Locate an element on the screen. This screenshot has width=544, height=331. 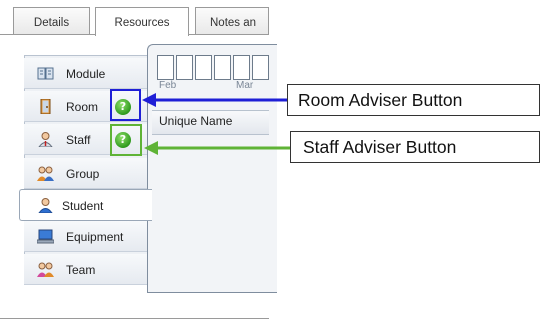
room-adviser-callout: Room Adviser Button is located at coordinates (413, 100).